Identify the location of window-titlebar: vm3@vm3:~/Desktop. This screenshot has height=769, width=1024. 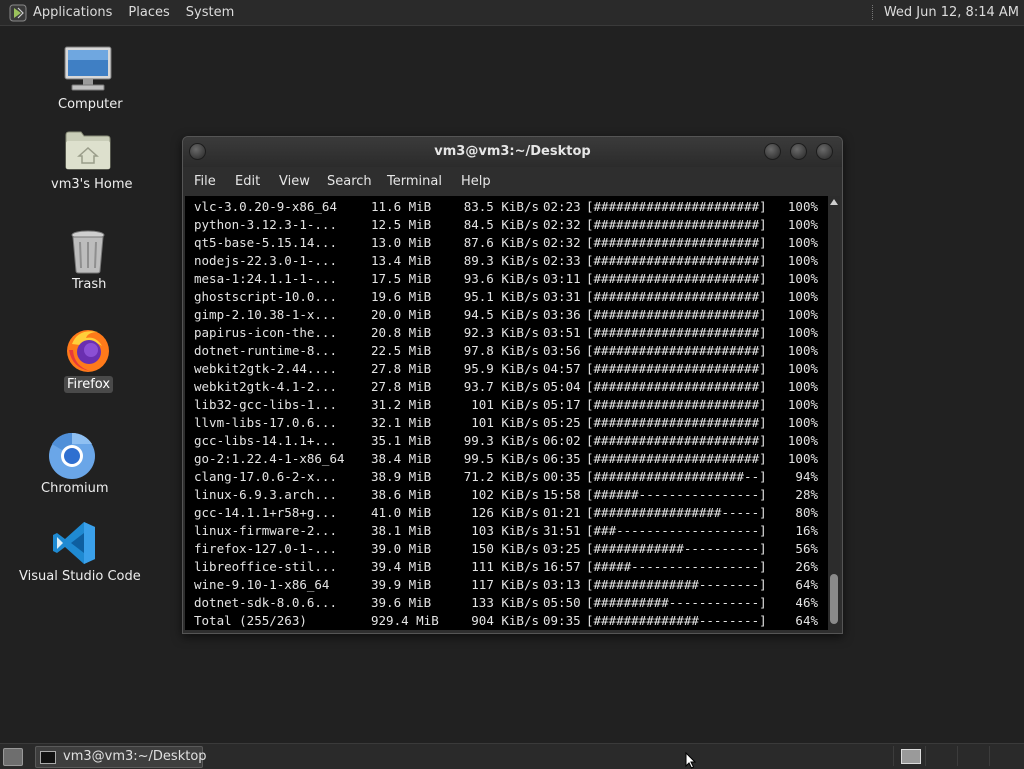
(512, 152).